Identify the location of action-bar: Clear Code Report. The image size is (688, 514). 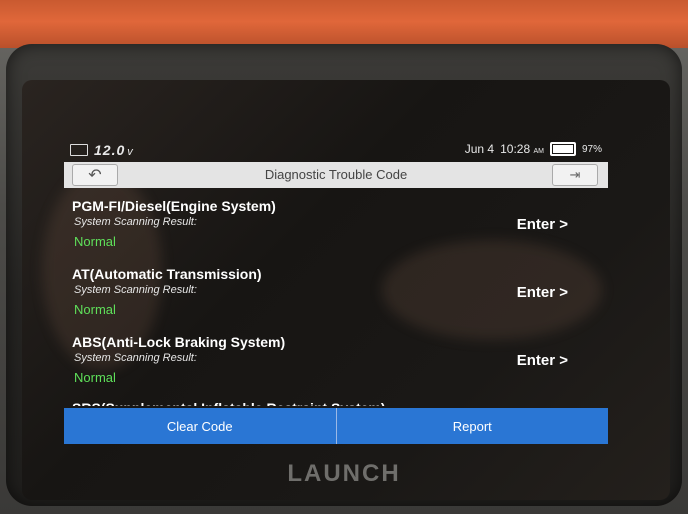
(336, 426).